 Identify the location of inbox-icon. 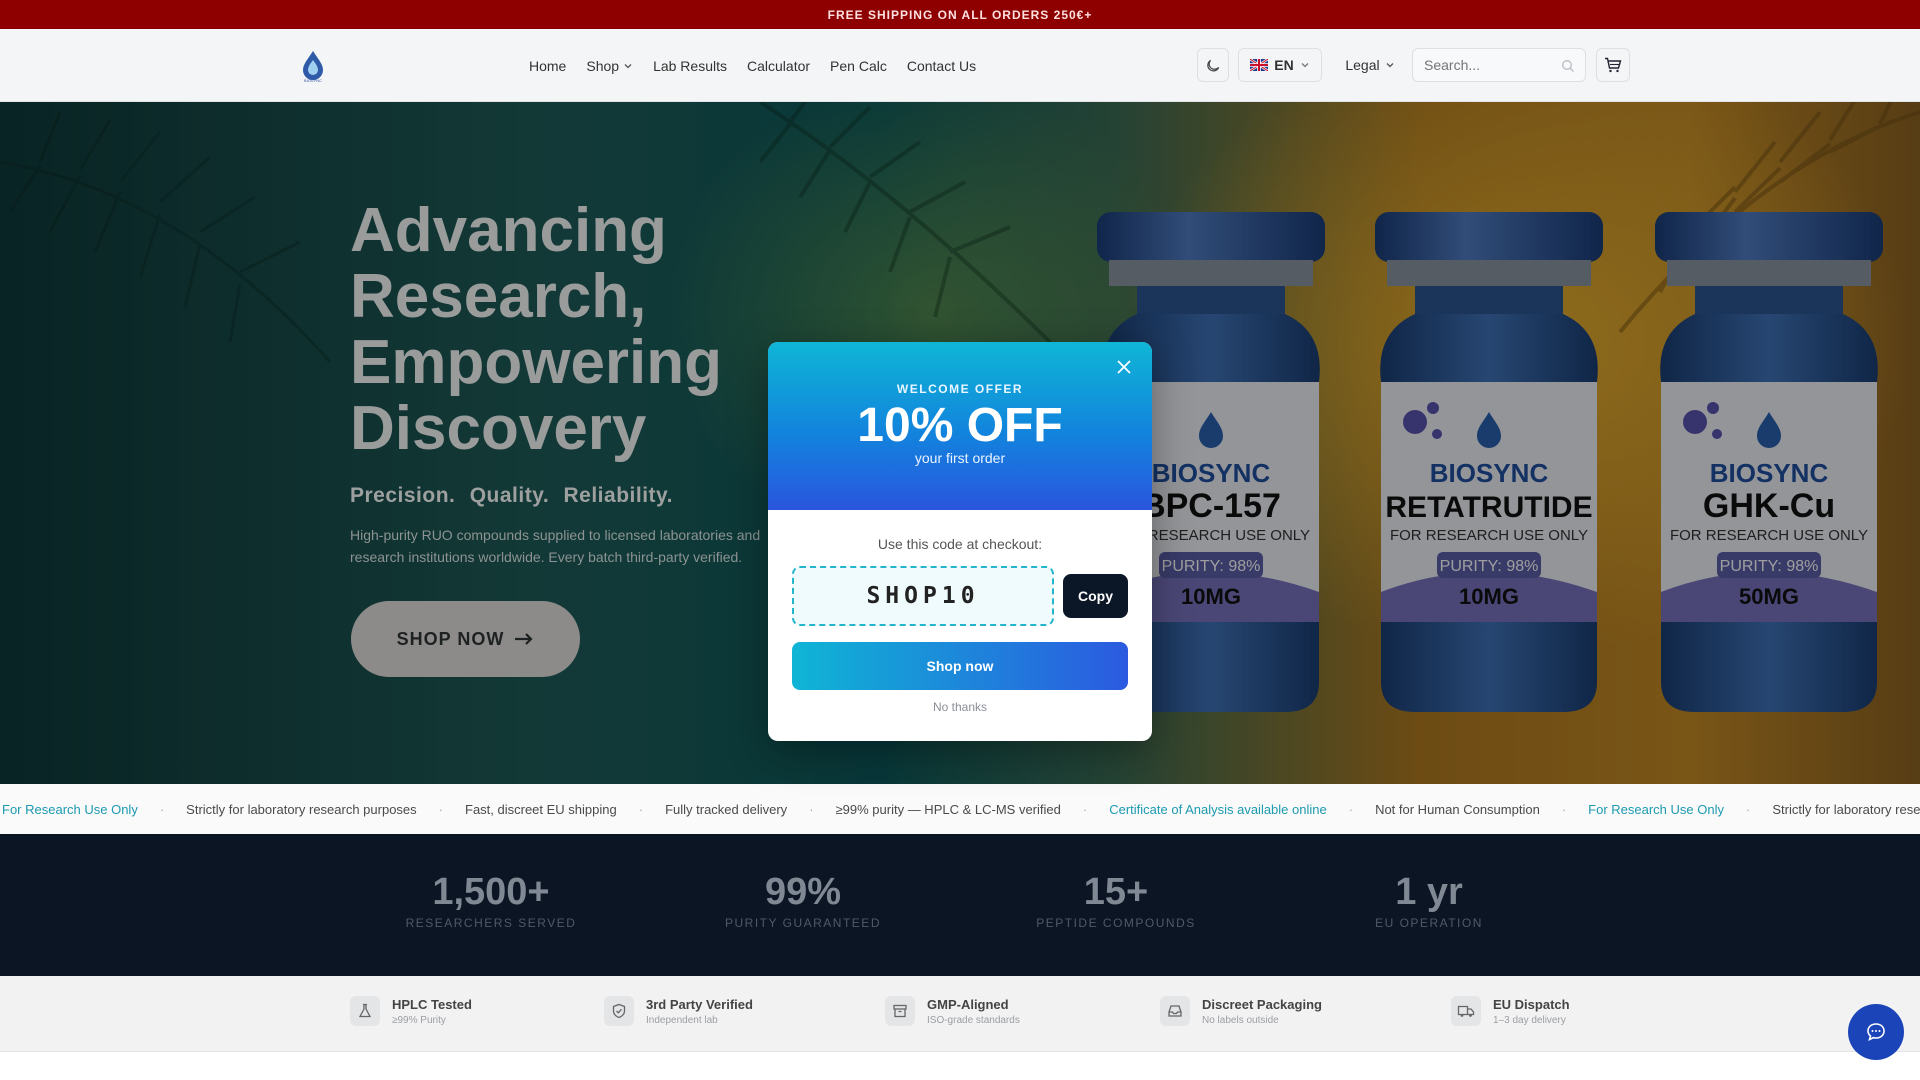
(1175, 1011).